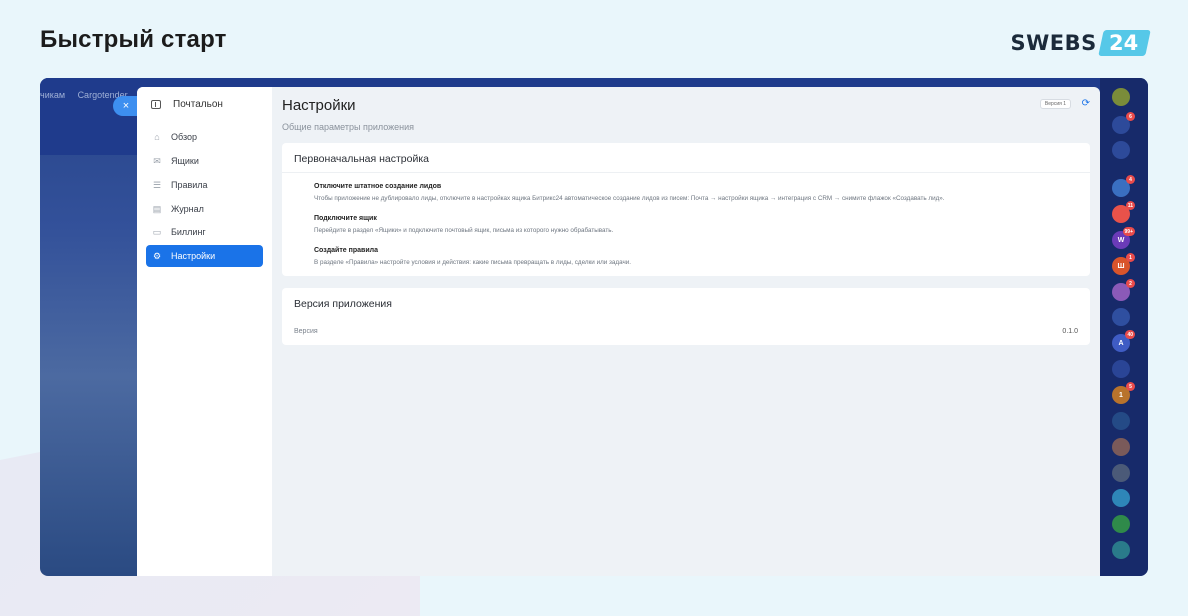  I want to click on close-icon: ×, so click(126, 106).